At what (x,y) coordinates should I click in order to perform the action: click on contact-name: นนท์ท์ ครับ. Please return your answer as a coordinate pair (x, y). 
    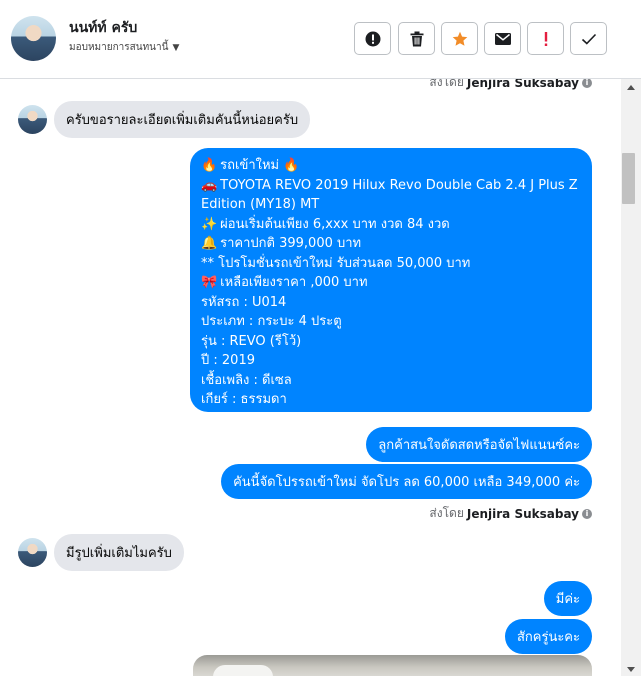
    Looking at the image, I should click on (103, 28).